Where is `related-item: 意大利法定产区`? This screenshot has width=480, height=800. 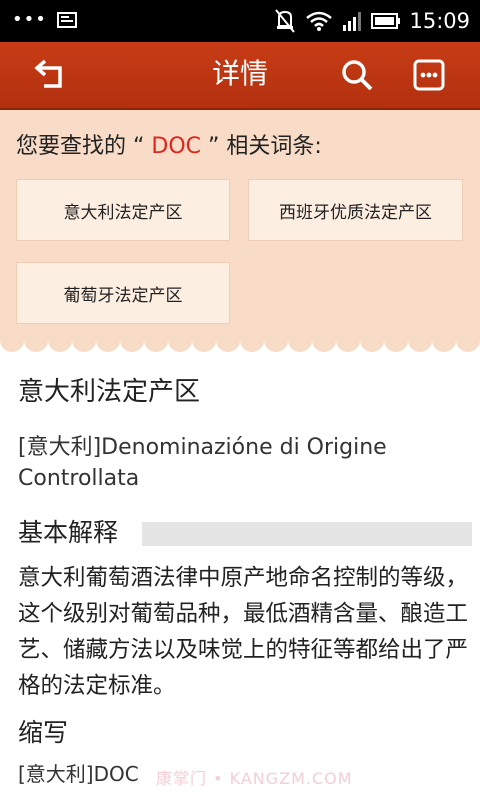 related-item: 意大利法定产区 is located at coordinates (123, 210).